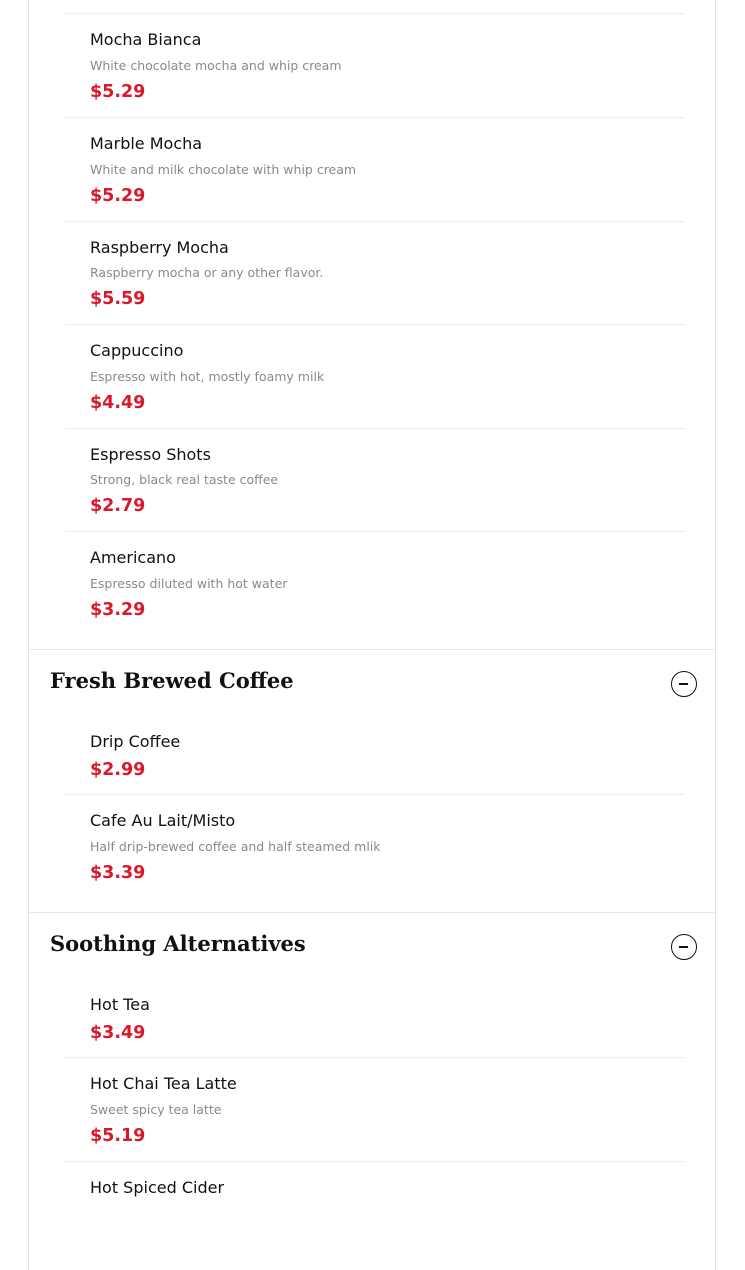 The image size is (745, 1270). Describe the element at coordinates (120, 1004) in the screenshot. I see `item-name: Hot Tea` at that location.